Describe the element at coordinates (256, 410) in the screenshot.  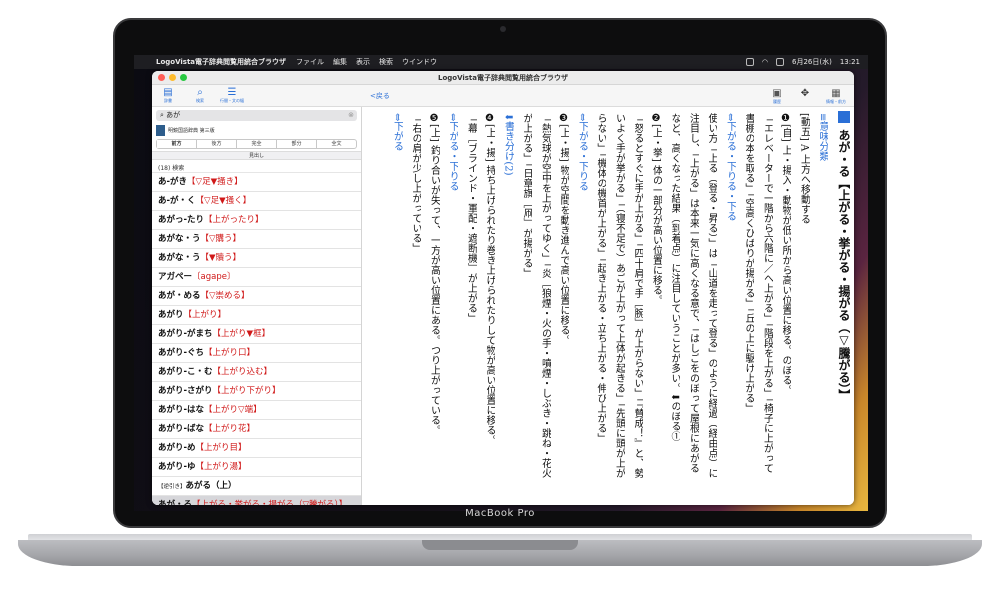
I see `result-row: あがり-はな【上がり▽端】` at that location.